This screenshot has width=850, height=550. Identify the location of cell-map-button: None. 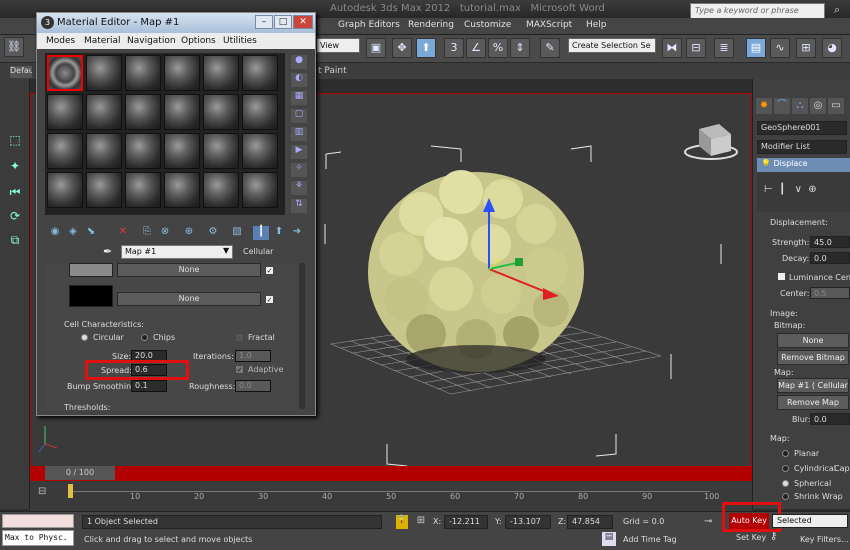
(189, 270).